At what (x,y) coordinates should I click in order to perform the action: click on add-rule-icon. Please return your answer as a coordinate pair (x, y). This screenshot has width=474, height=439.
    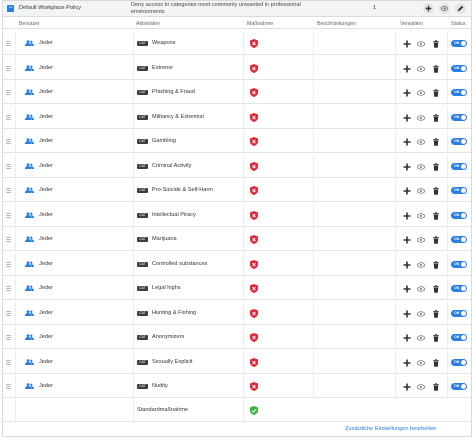
    Looking at the image, I should click on (428, 8).